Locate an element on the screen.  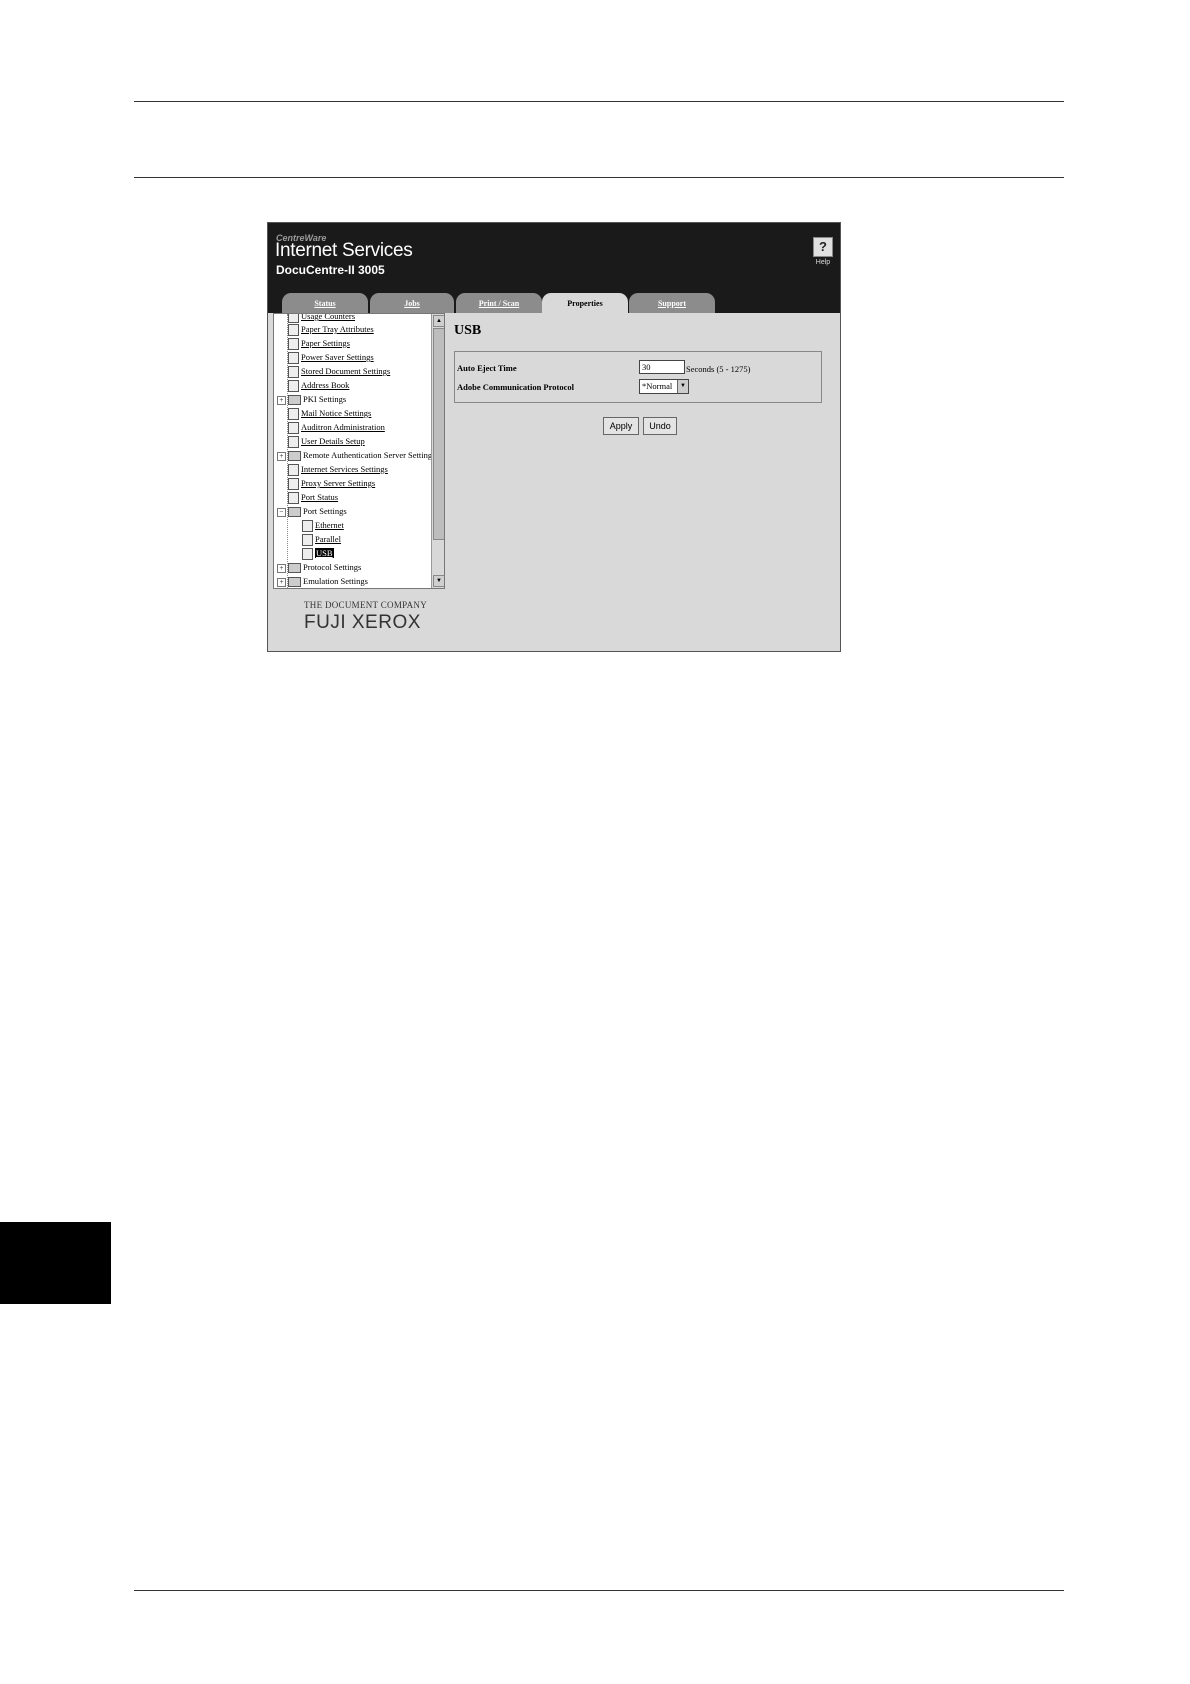
bottom-rule is located at coordinates (599, 1590).